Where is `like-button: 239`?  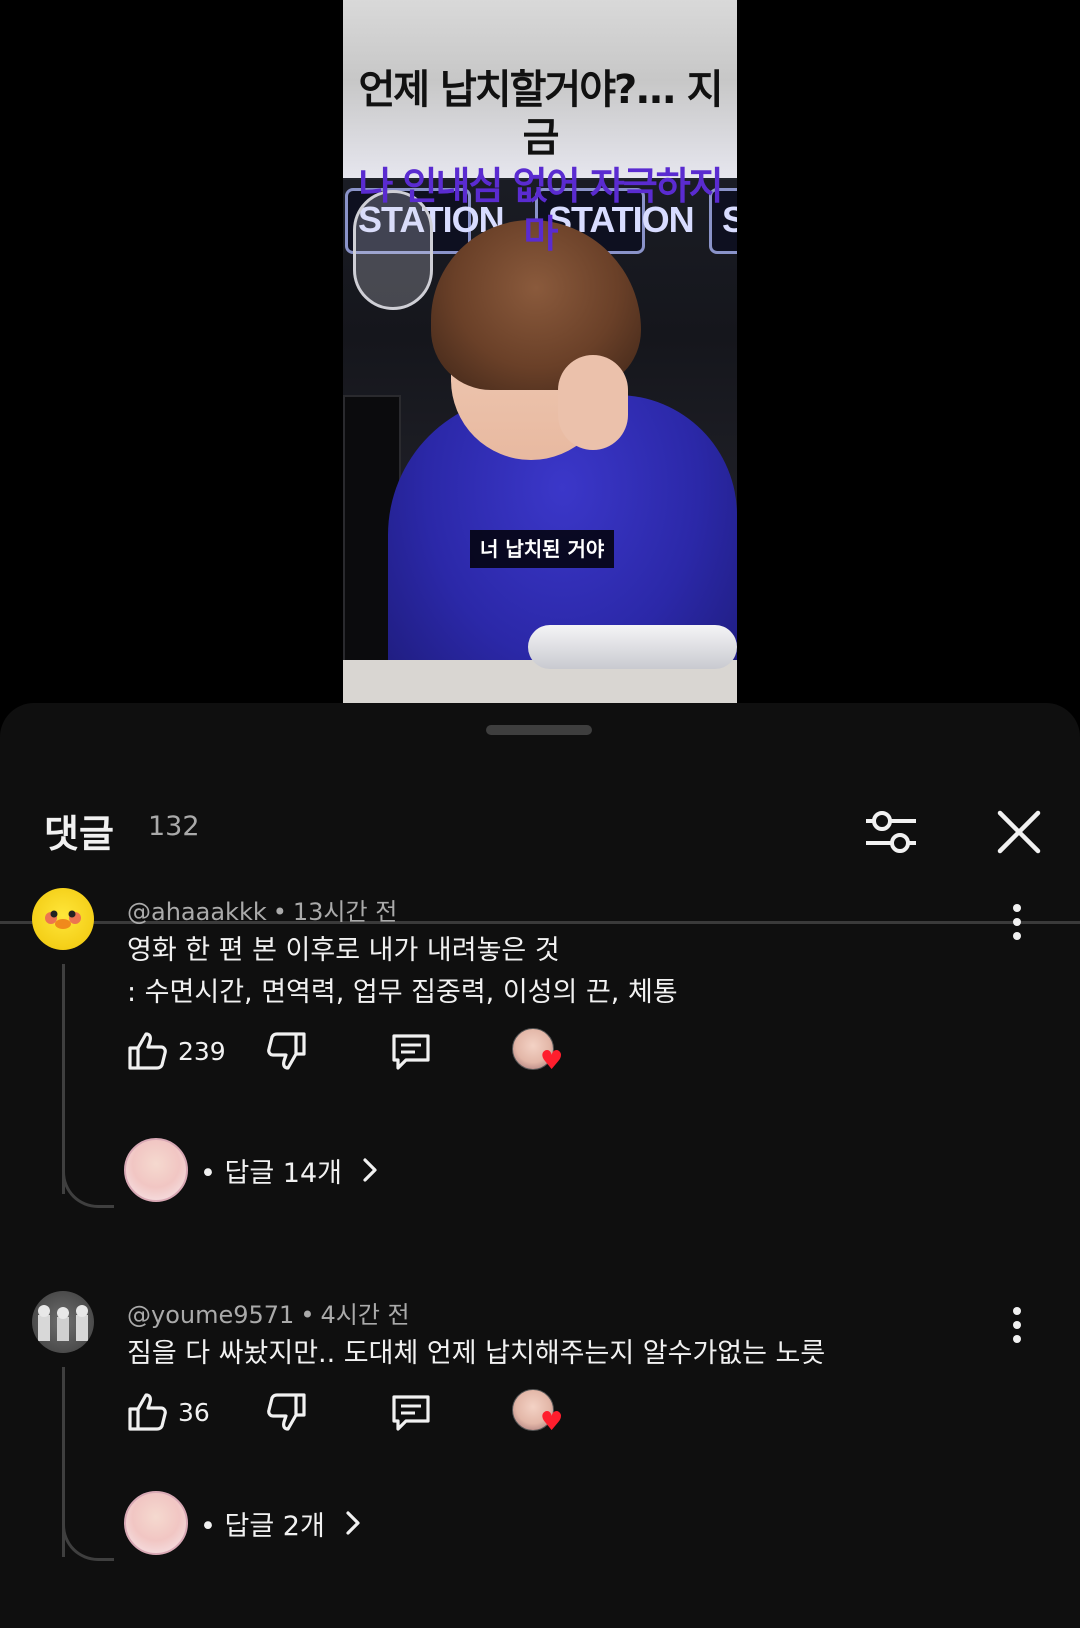
like-button: 239 is located at coordinates (175, 1051).